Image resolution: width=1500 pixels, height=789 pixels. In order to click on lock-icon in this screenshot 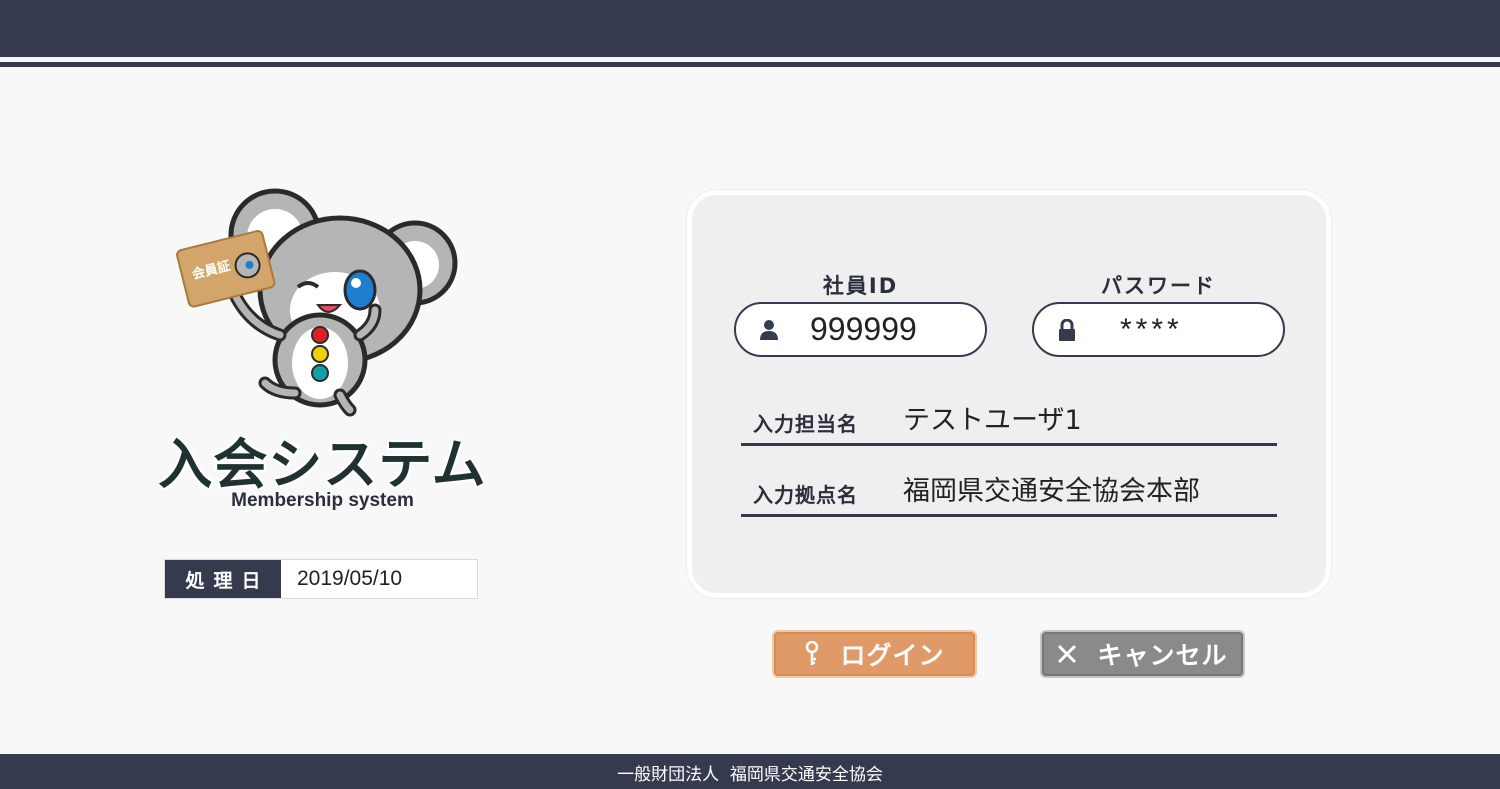, I will do `click(1067, 329)`.